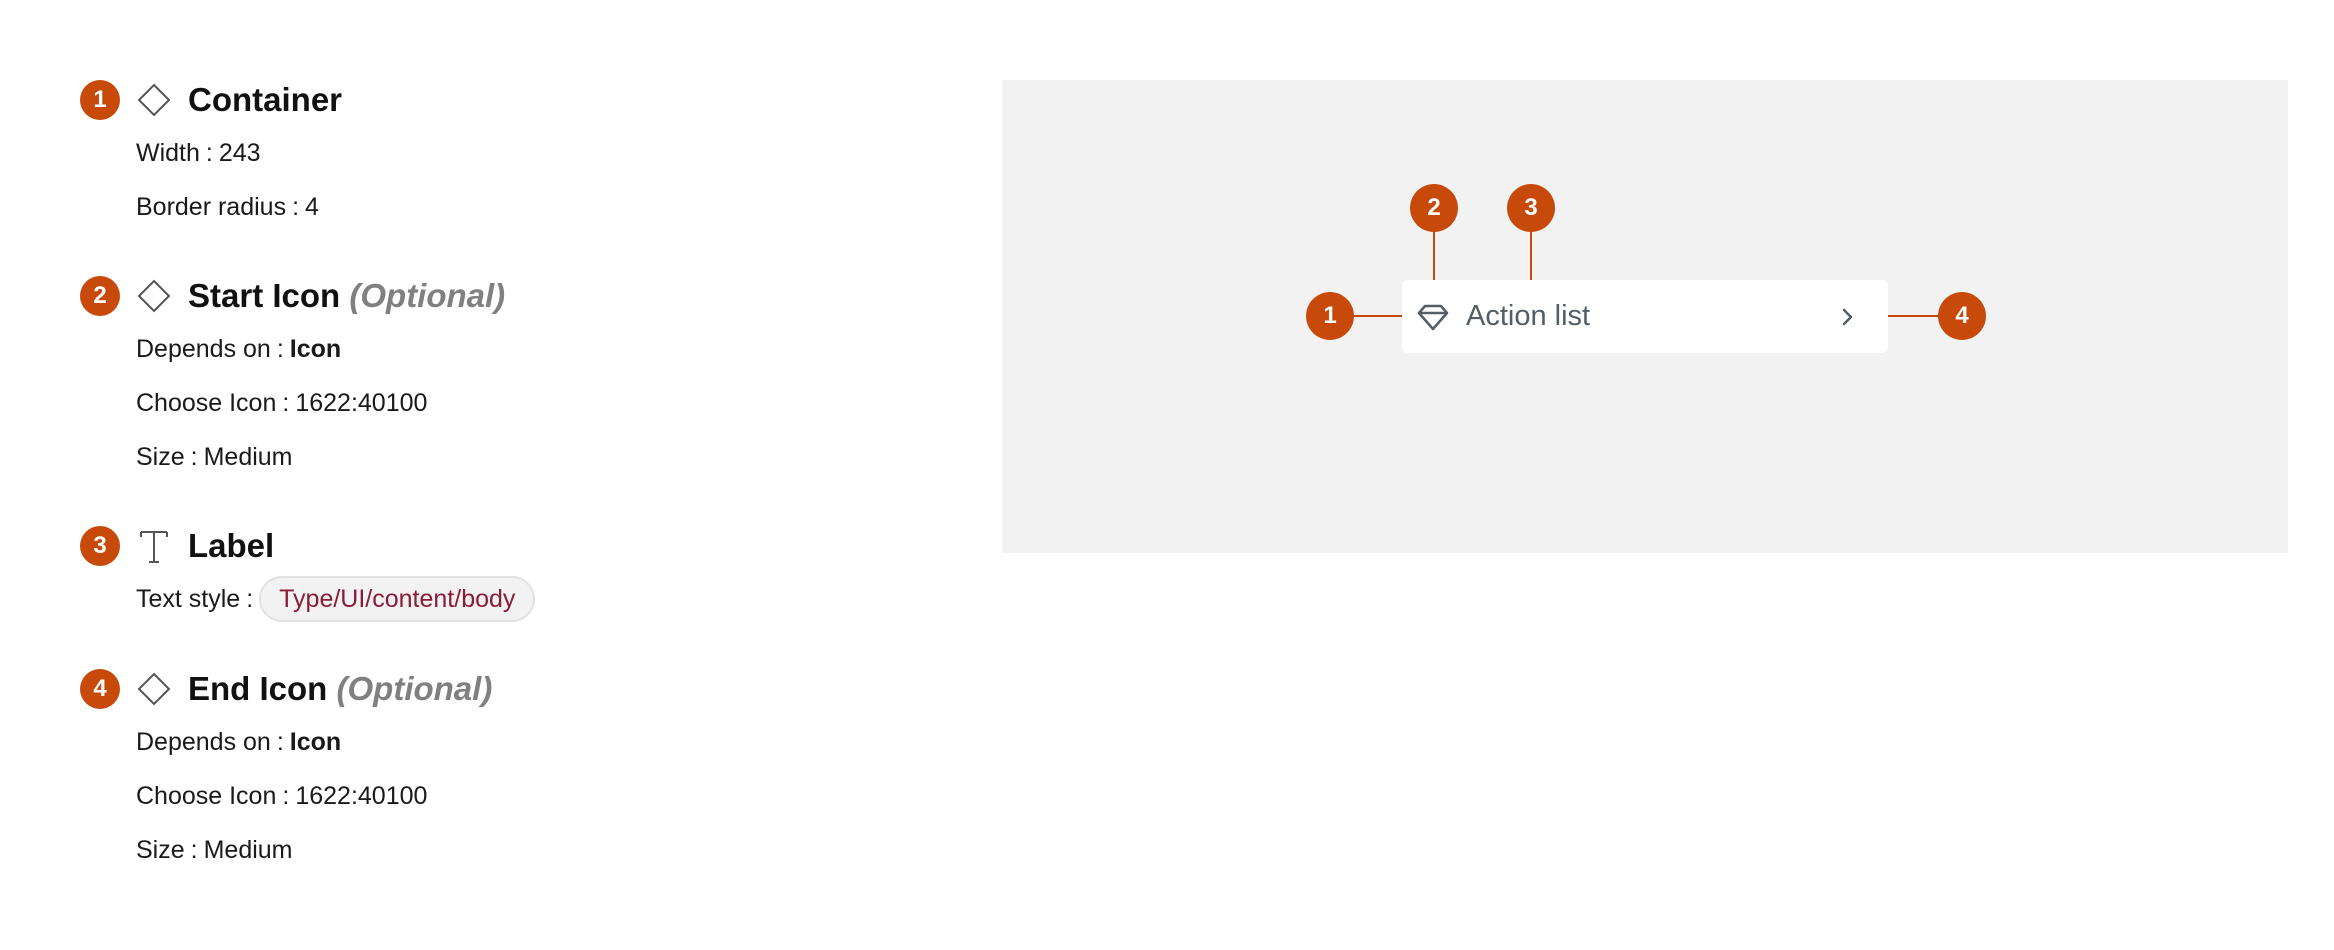 The image size is (2334, 950). What do you see at coordinates (1374, 316) in the screenshot?
I see `marker-1-leader` at bounding box center [1374, 316].